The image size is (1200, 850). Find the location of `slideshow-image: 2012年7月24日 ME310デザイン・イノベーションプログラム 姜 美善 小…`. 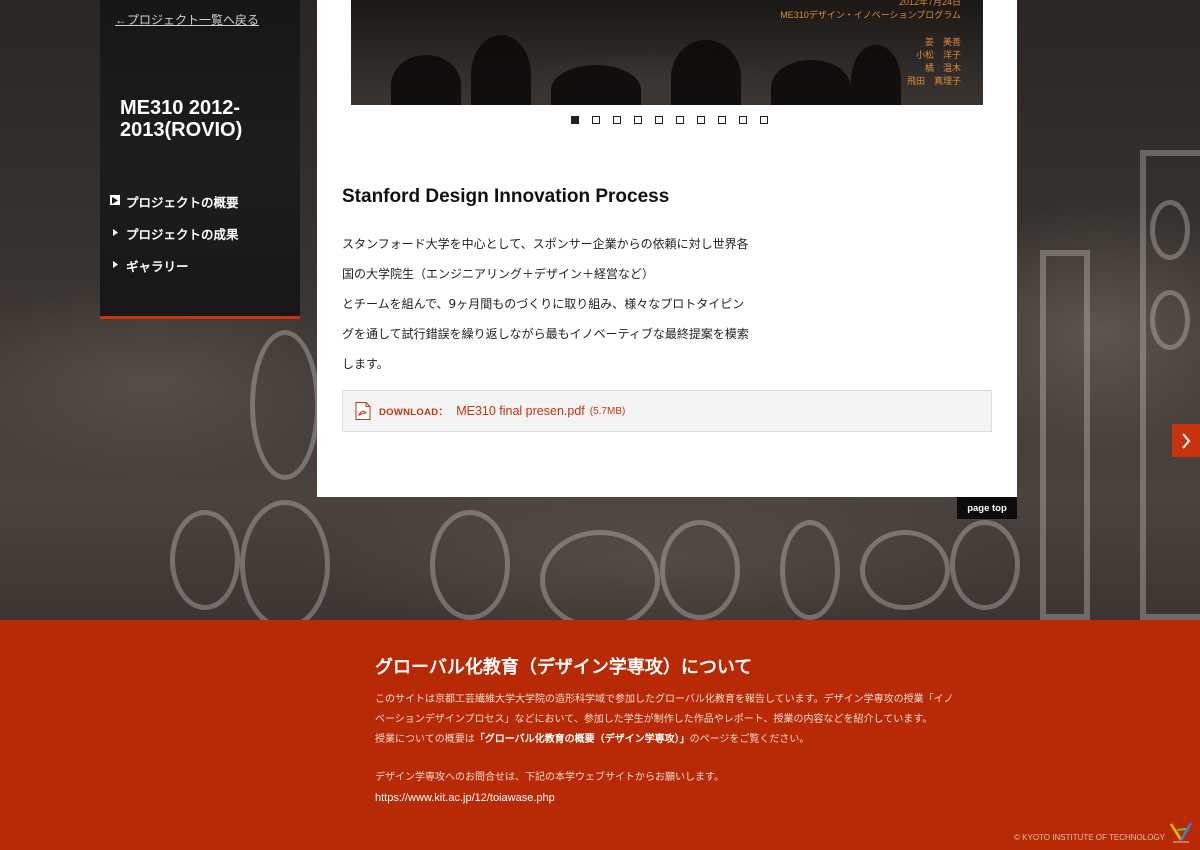

slideshow-image: 2012年7月24日 ME310デザイン・イノベーションプログラム 姜 美善 小… is located at coordinates (667, 52).